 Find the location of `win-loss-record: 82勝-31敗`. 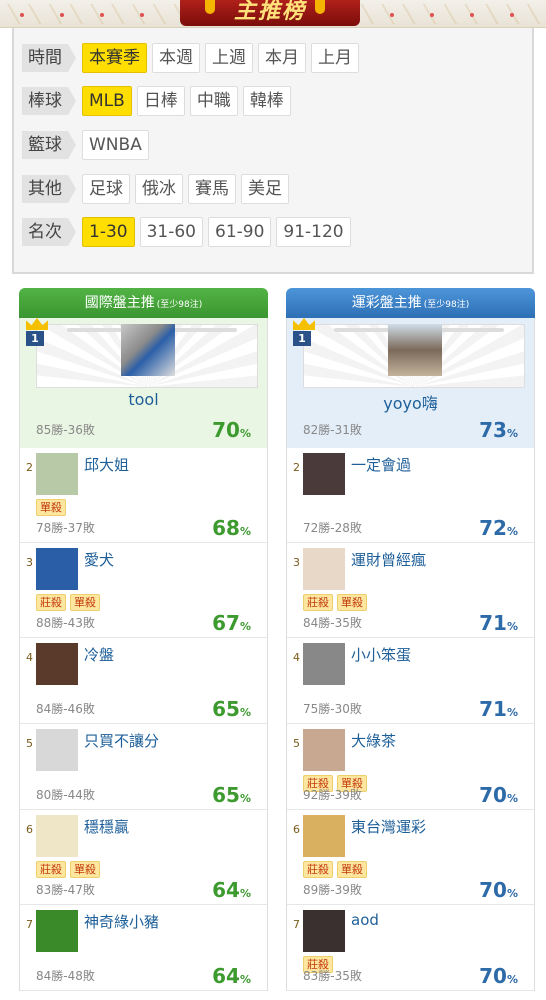

win-loss-record: 82勝-31敗 is located at coordinates (332, 430).